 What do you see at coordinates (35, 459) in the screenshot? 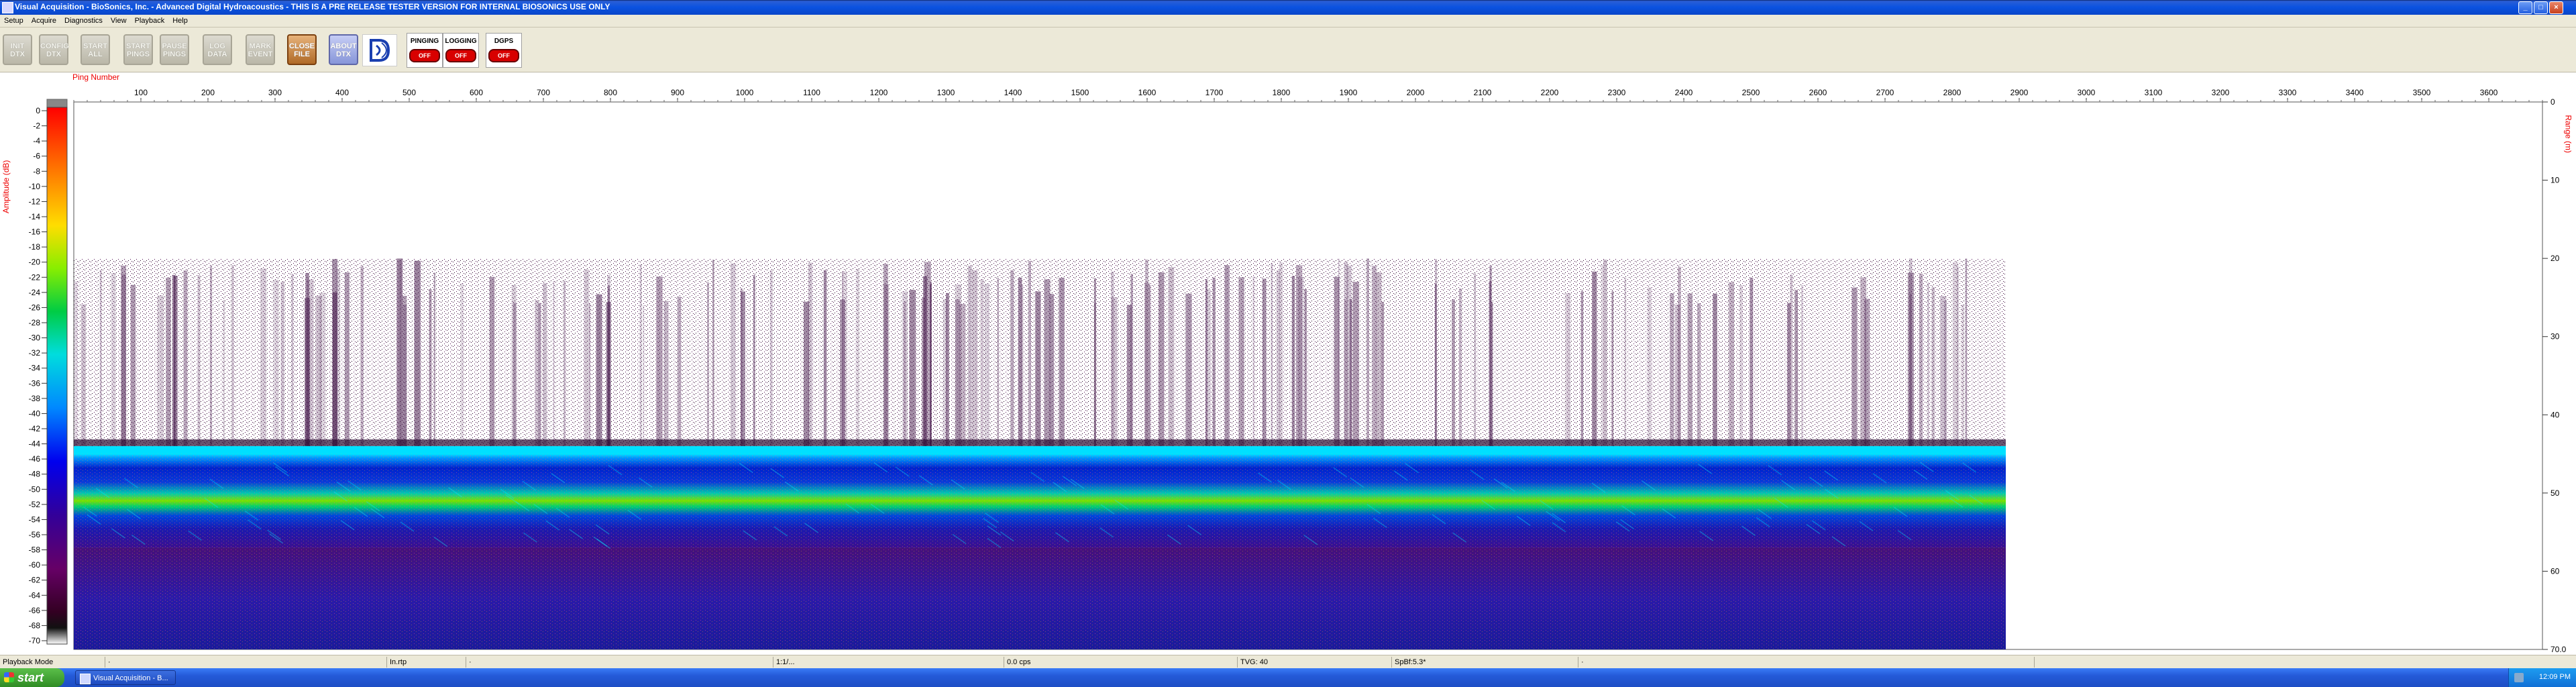
I see `amplitude-tick-label: -46` at bounding box center [35, 459].